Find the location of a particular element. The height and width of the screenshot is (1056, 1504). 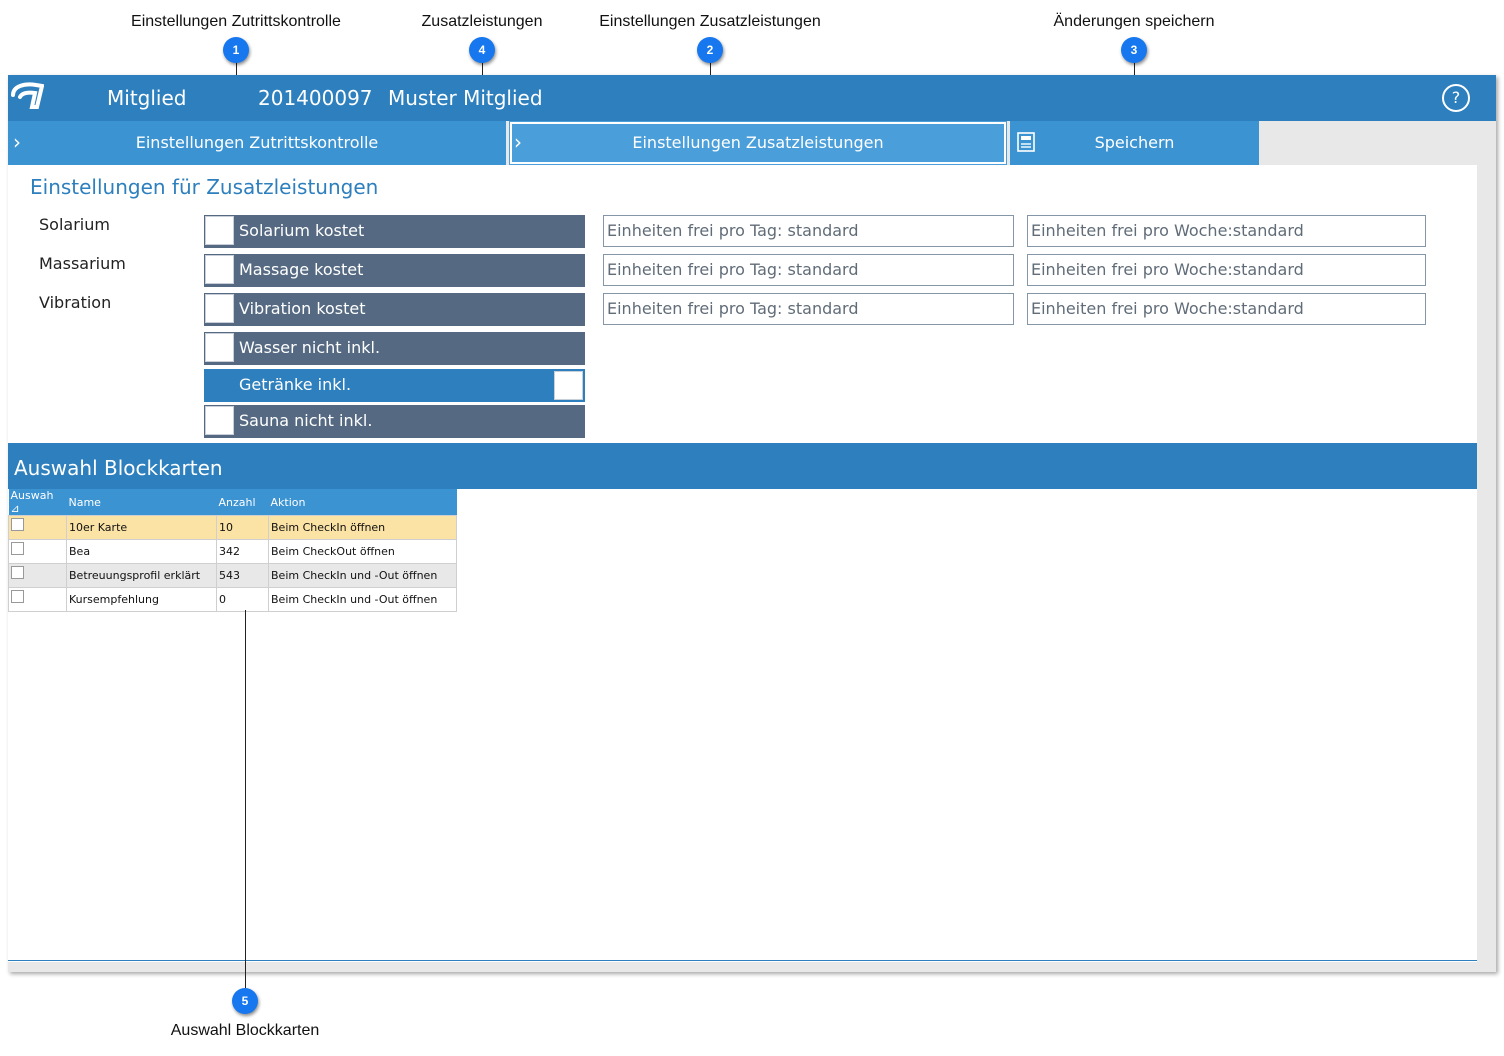

column-header-action: Aktion is located at coordinates (362, 502).